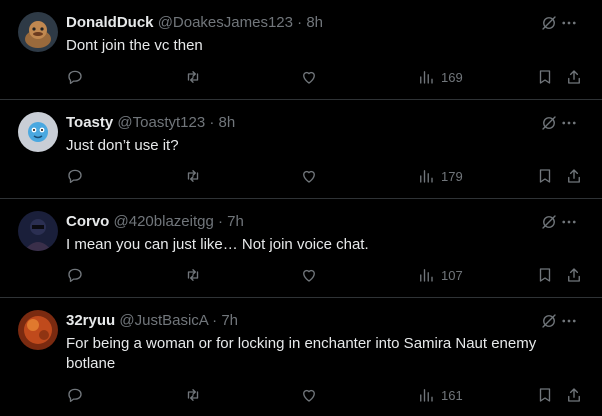  I want to click on views-button: 179, so click(440, 176).